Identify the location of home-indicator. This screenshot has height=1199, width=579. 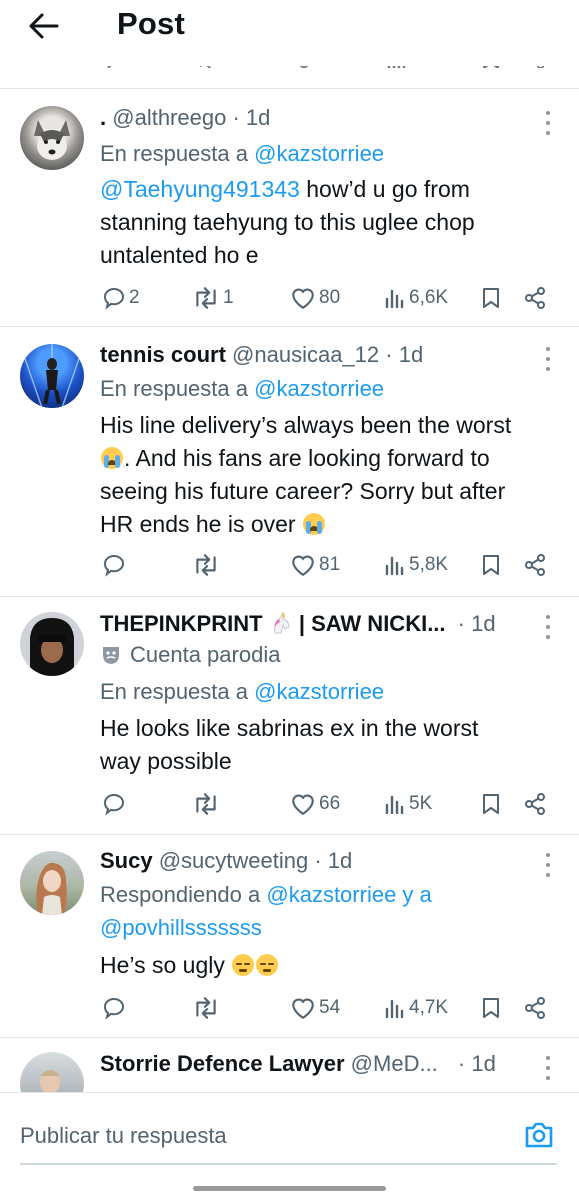
(289, 1188).